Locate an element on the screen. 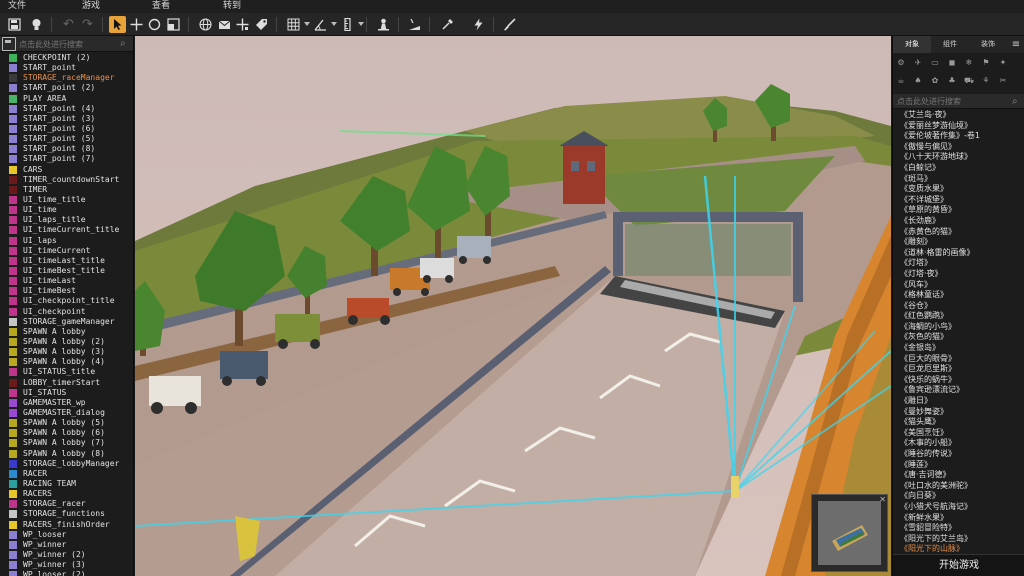 The image size is (1024, 576). asset-list-item: 《新鲜水果》 is located at coordinates (961, 518).